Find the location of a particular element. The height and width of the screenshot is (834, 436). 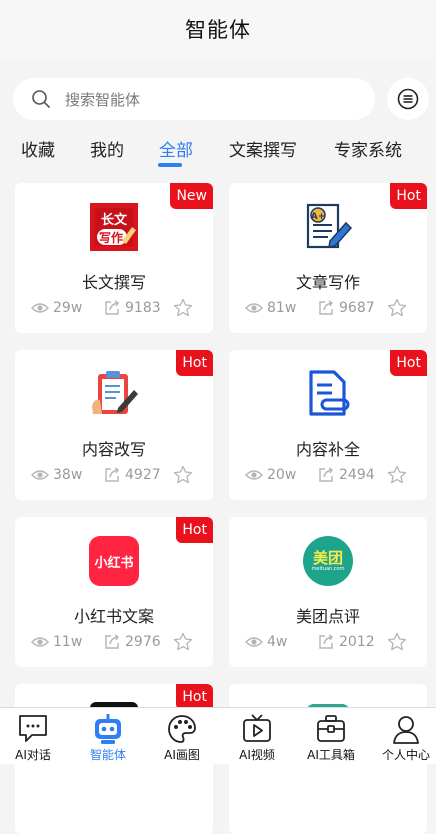

card-stats: 29w 9183 is located at coordinates (116, 308).